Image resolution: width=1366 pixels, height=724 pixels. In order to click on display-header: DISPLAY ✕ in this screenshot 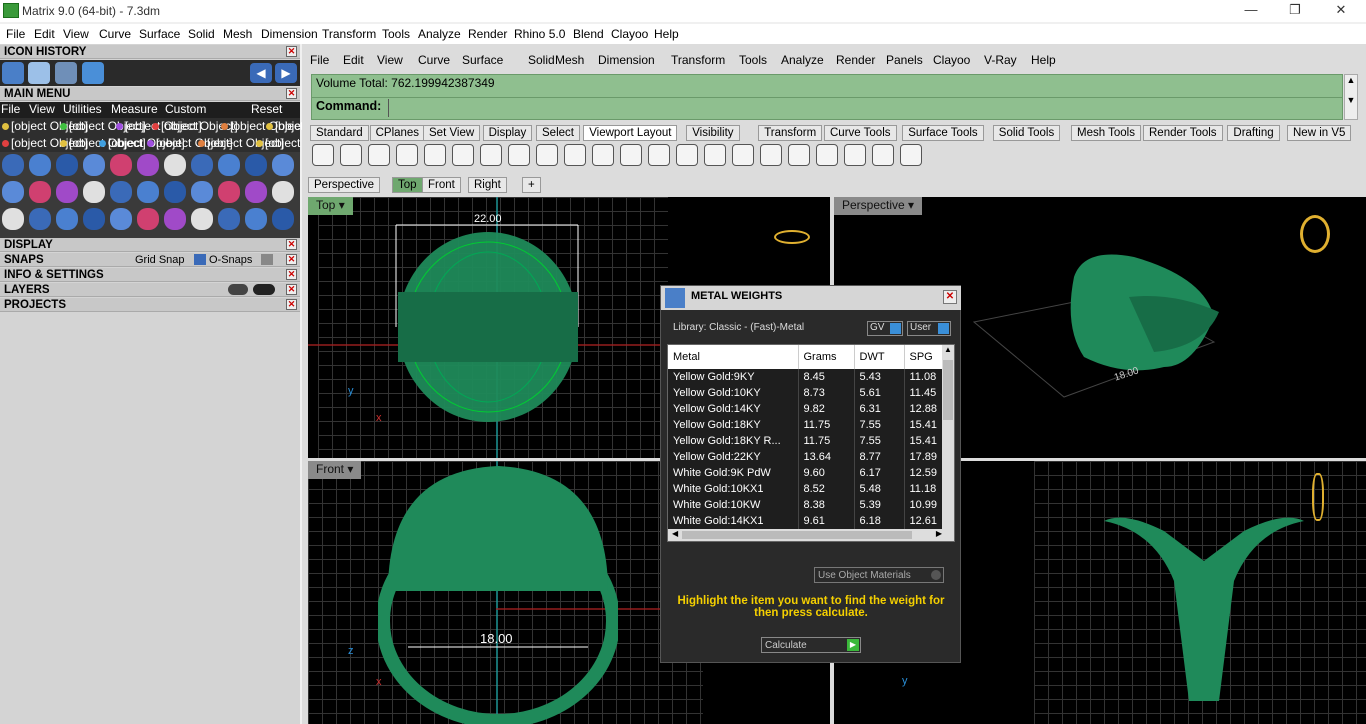, I will do `click(150, 245)`.